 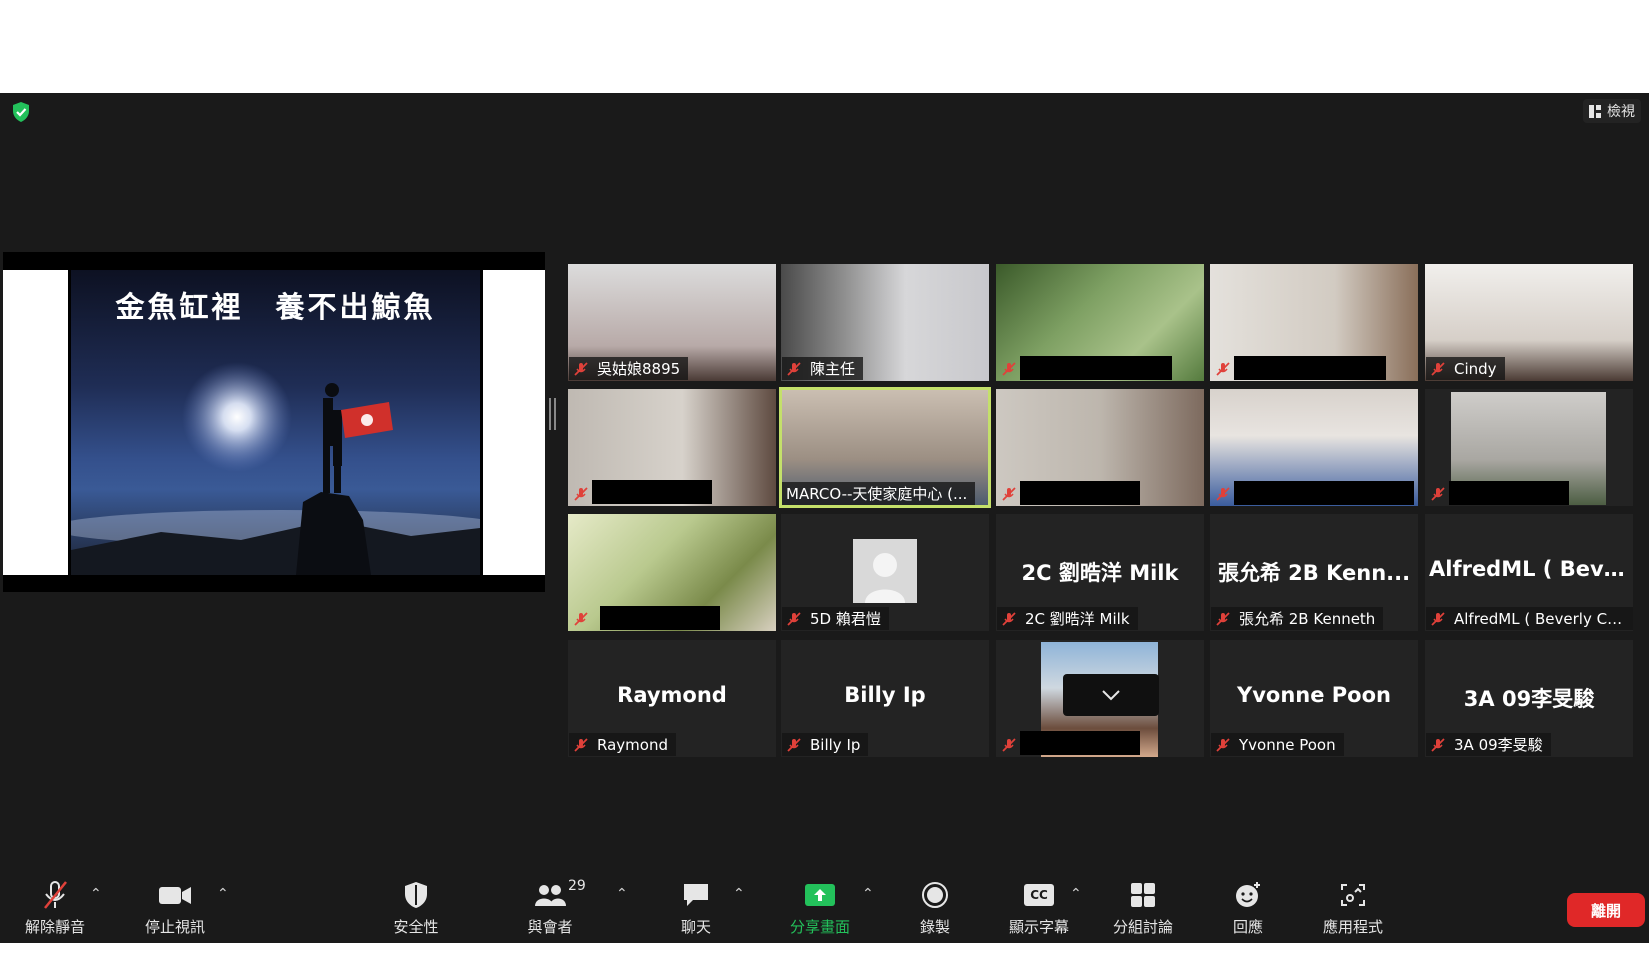 What do you see at coordinates (739, 894) in the screenshot?
I see `chat-options-caret-icon: ⌃` at bounding box center [739, 894].